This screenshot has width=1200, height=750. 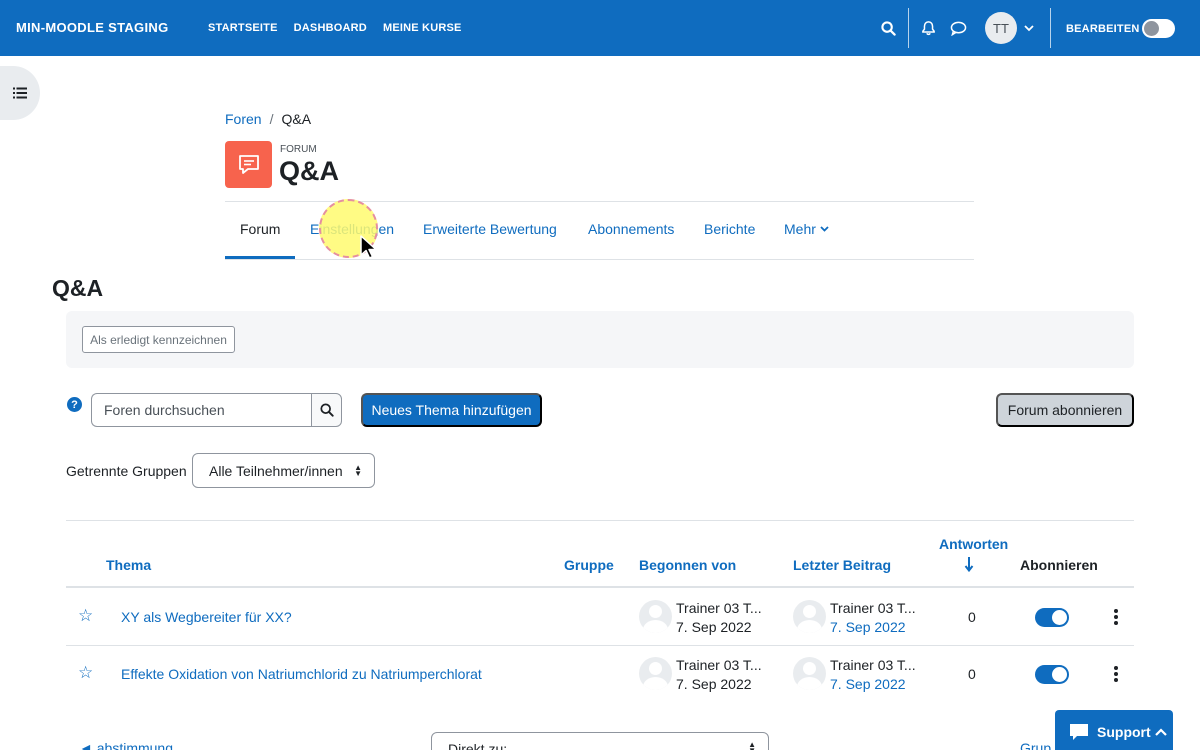 What do you see at coordinates (268, 119) in the screenshot?
I see `breadcrumb: Foren / Q&A` at bounding box center [268, 119].